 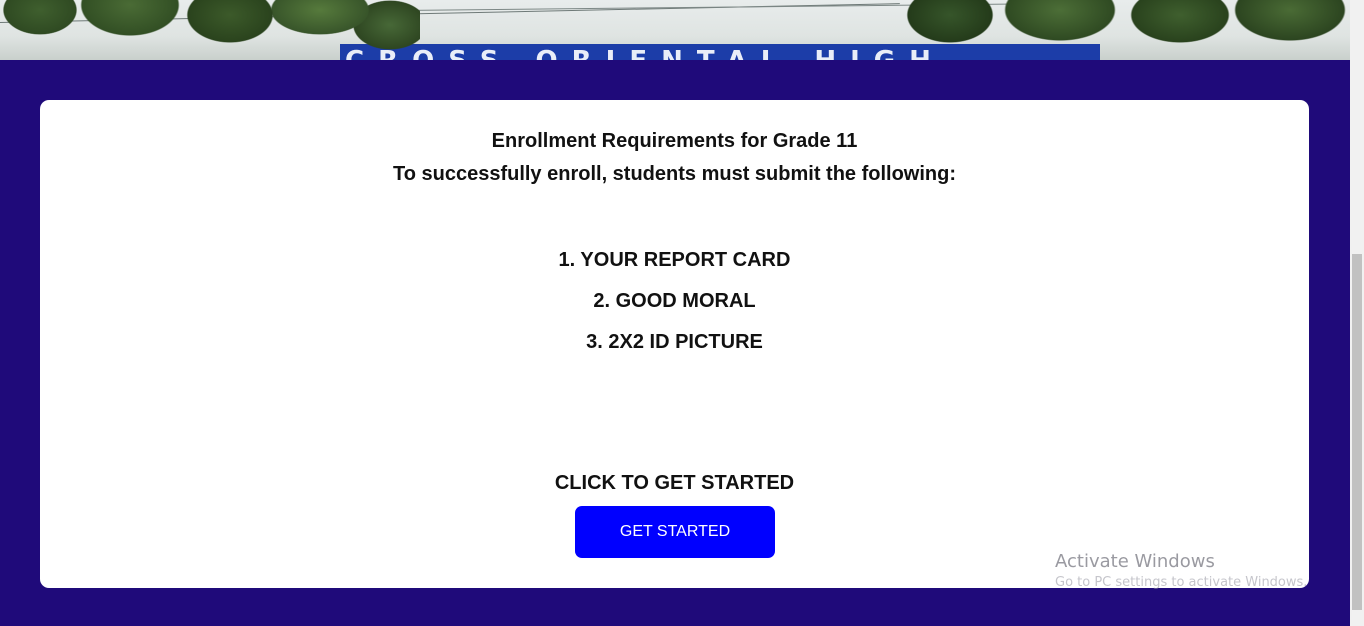 I want to click on watermark-title: Activate Windows, so click(x=1135, y=561).